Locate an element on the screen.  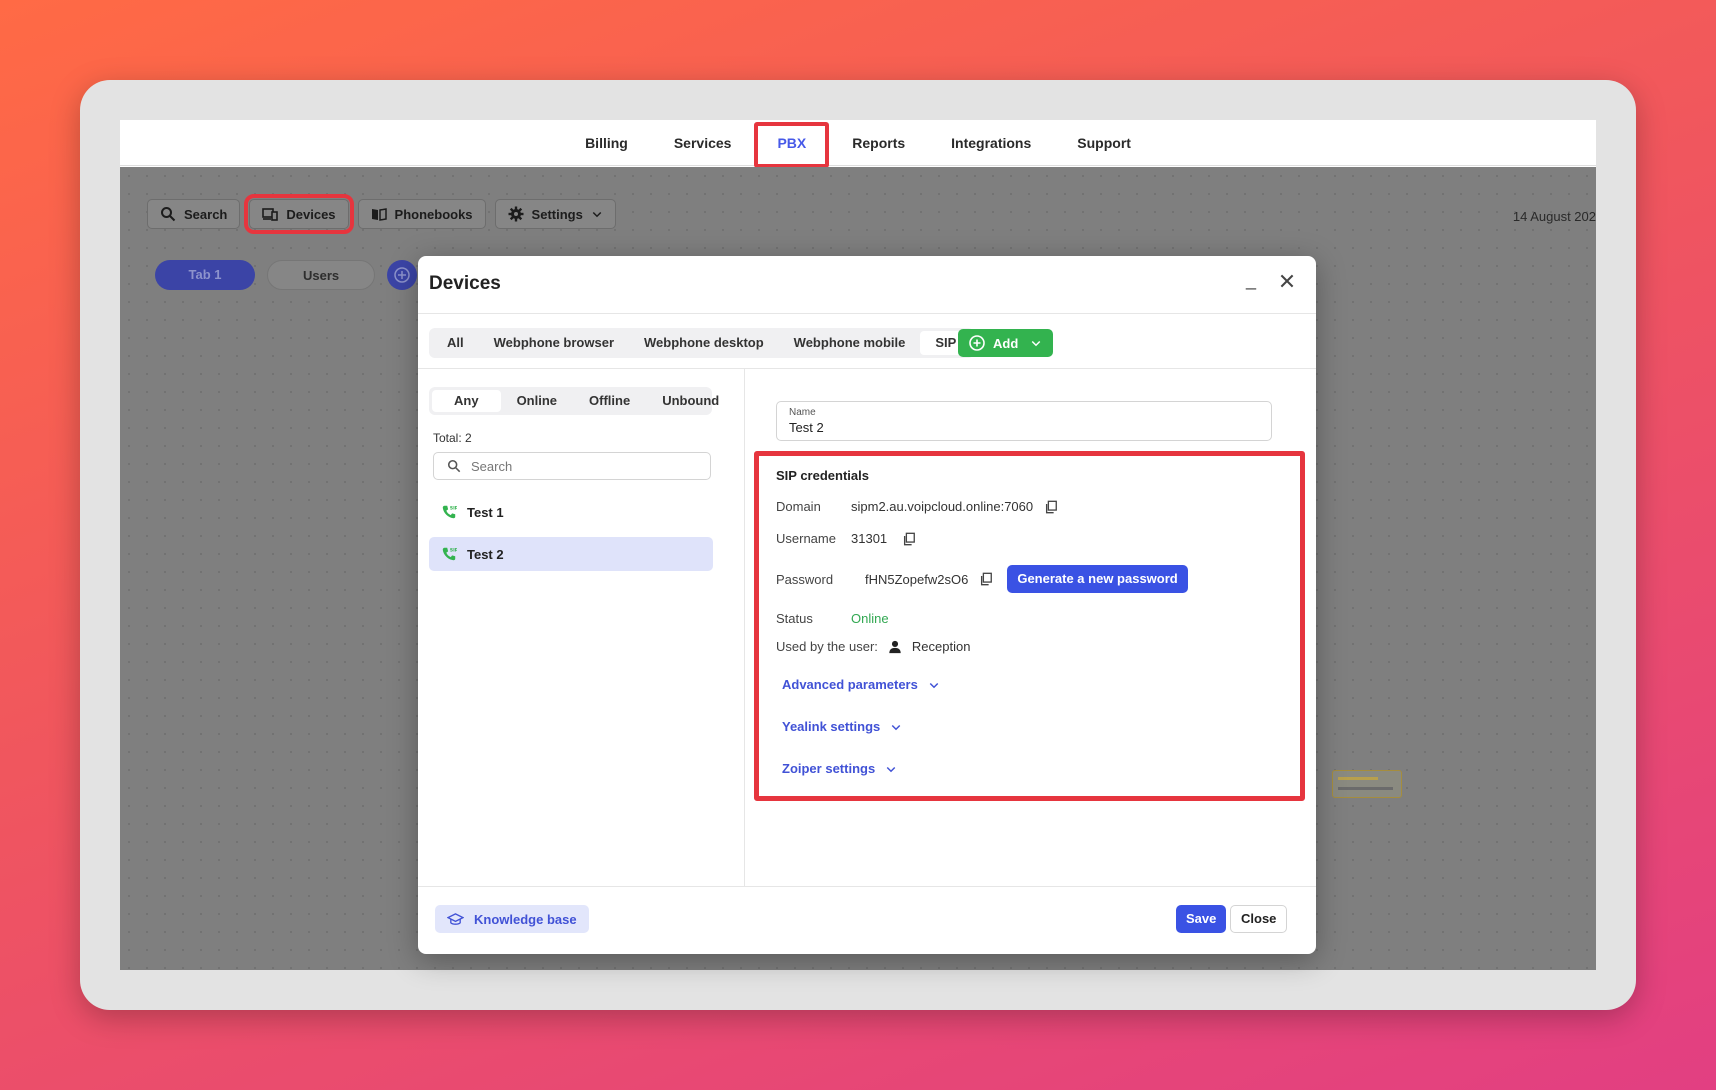
filter-any: Any is located at coordinates (466, 401).